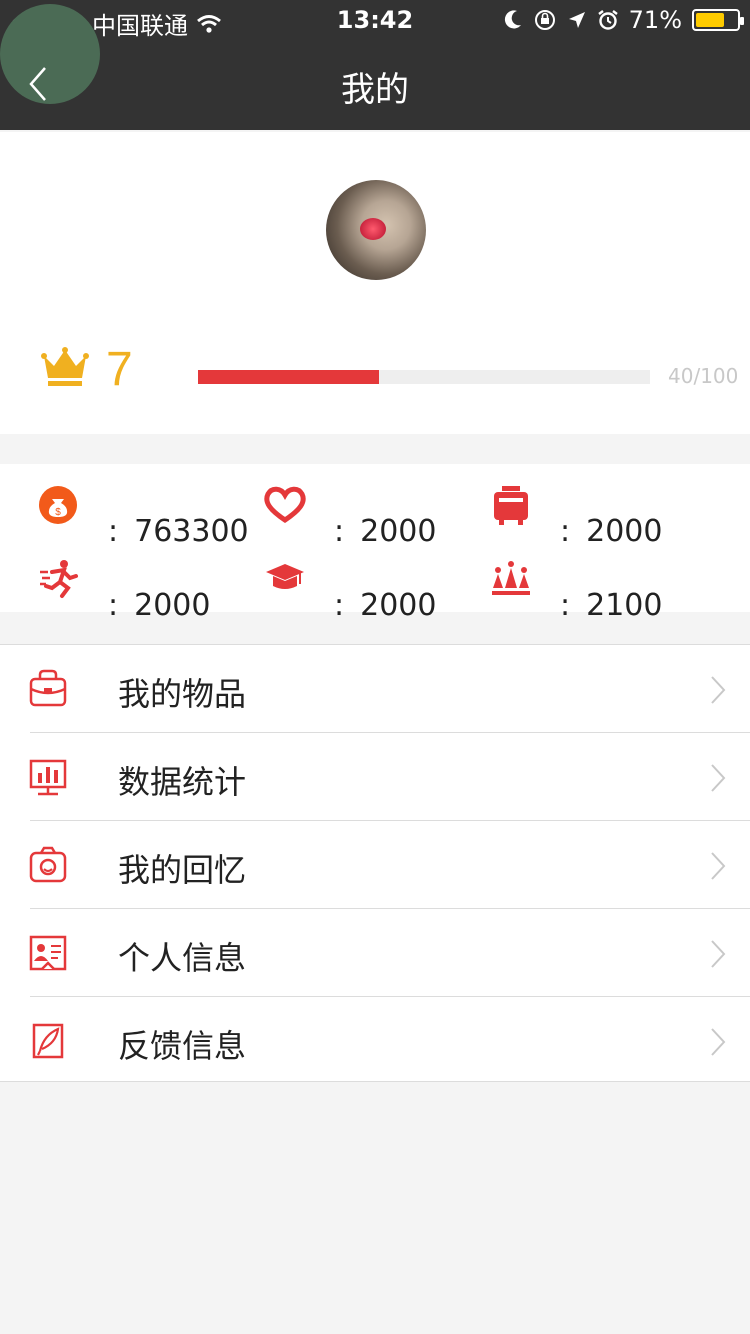  I want to click on heart-icon, so click(285, 505).